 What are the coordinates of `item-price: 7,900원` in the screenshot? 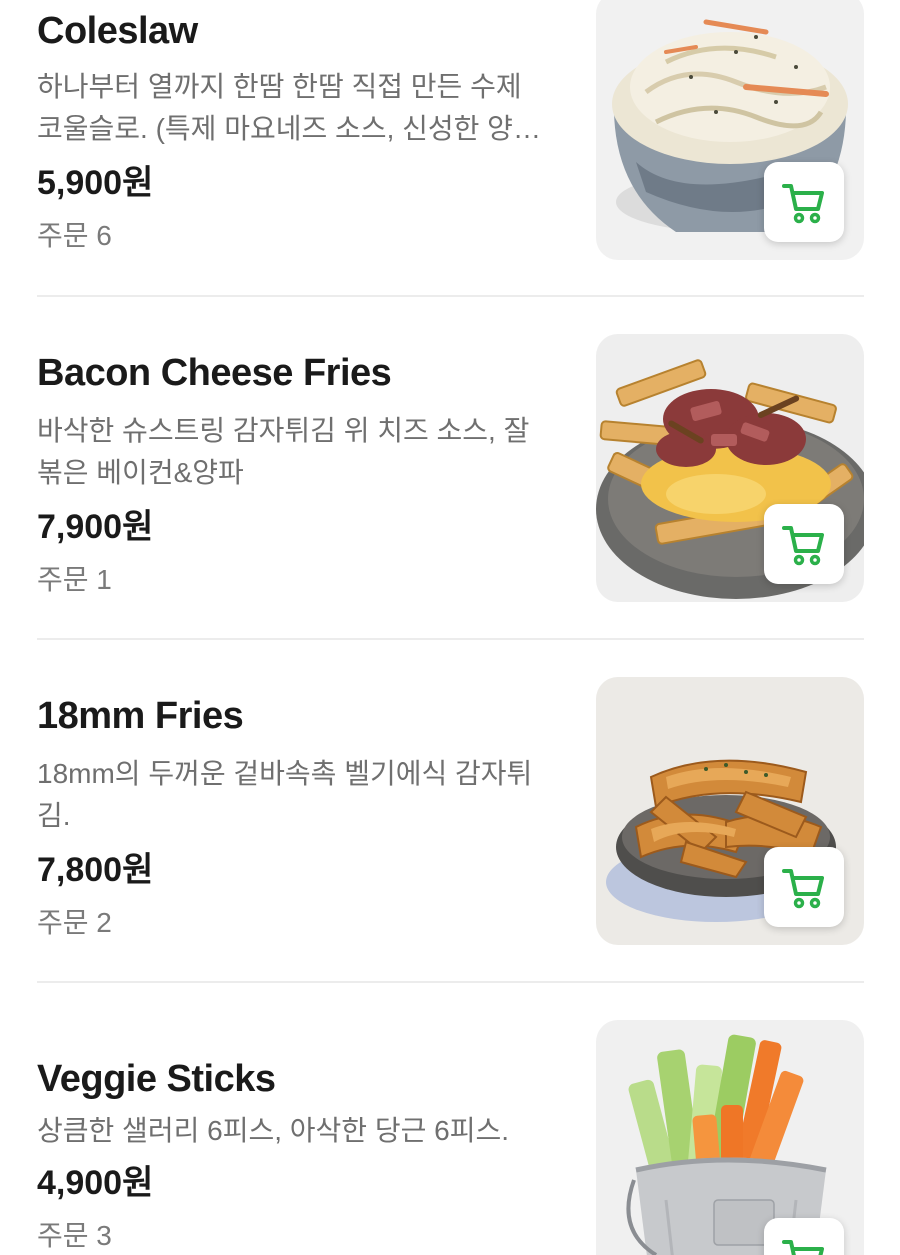 It's located at (95, 527).